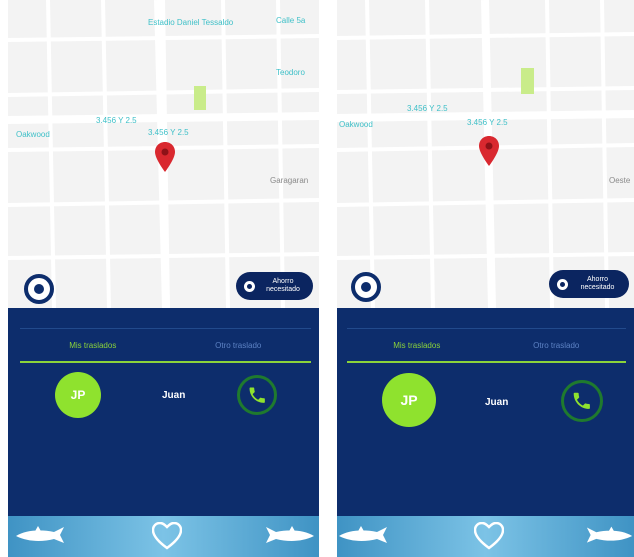  Describe the element at coordinates (620, 180) in the screenshot. I see `map-label: Oeste` at that location.